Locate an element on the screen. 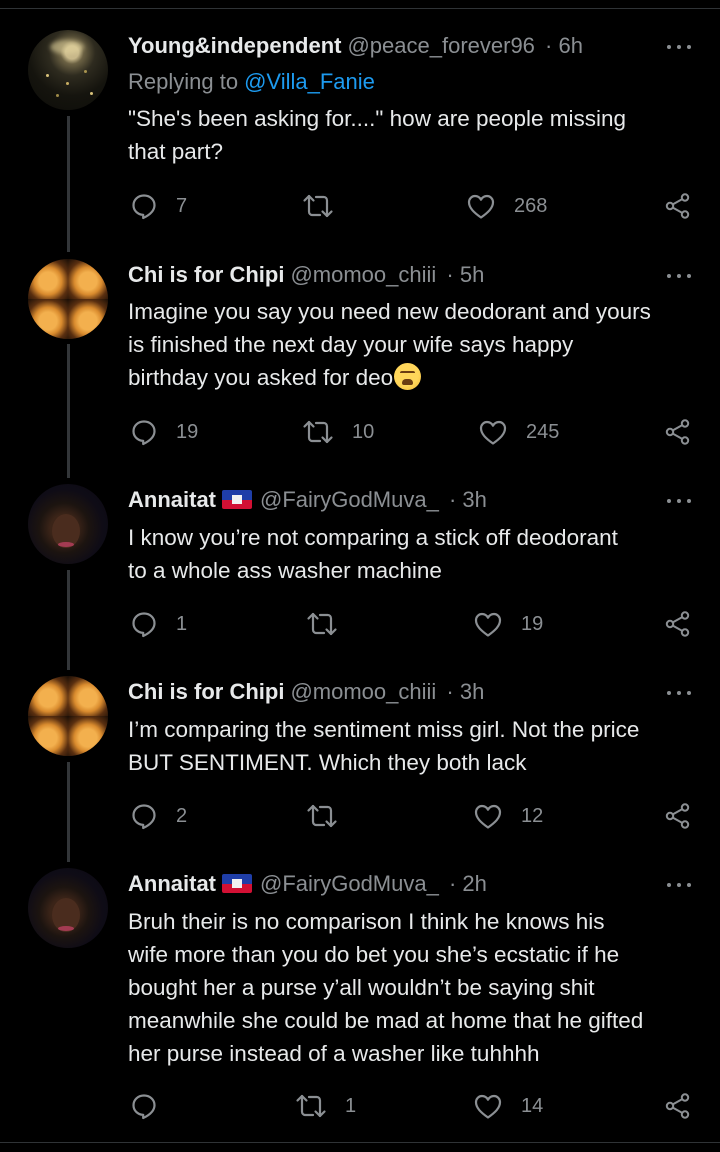 The image size is (720, 1152). tweet-actions: 2 12 is located at coordinates (360, 816).